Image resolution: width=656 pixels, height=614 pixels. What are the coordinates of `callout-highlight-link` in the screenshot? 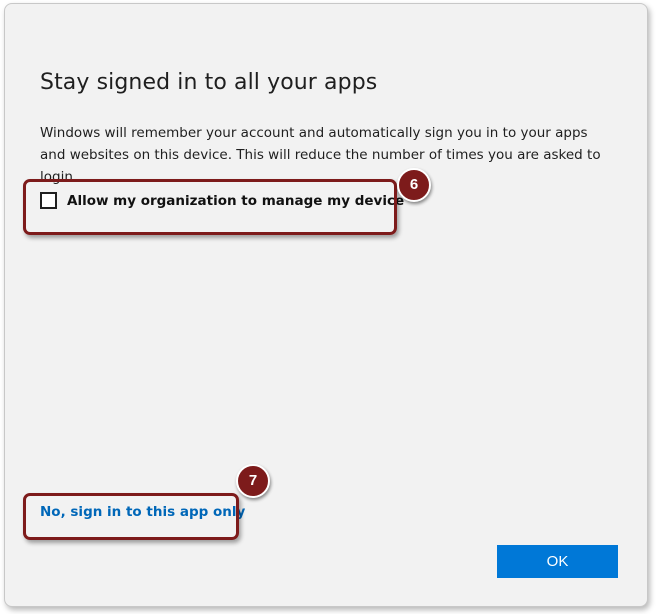 It's located at (131, 516).